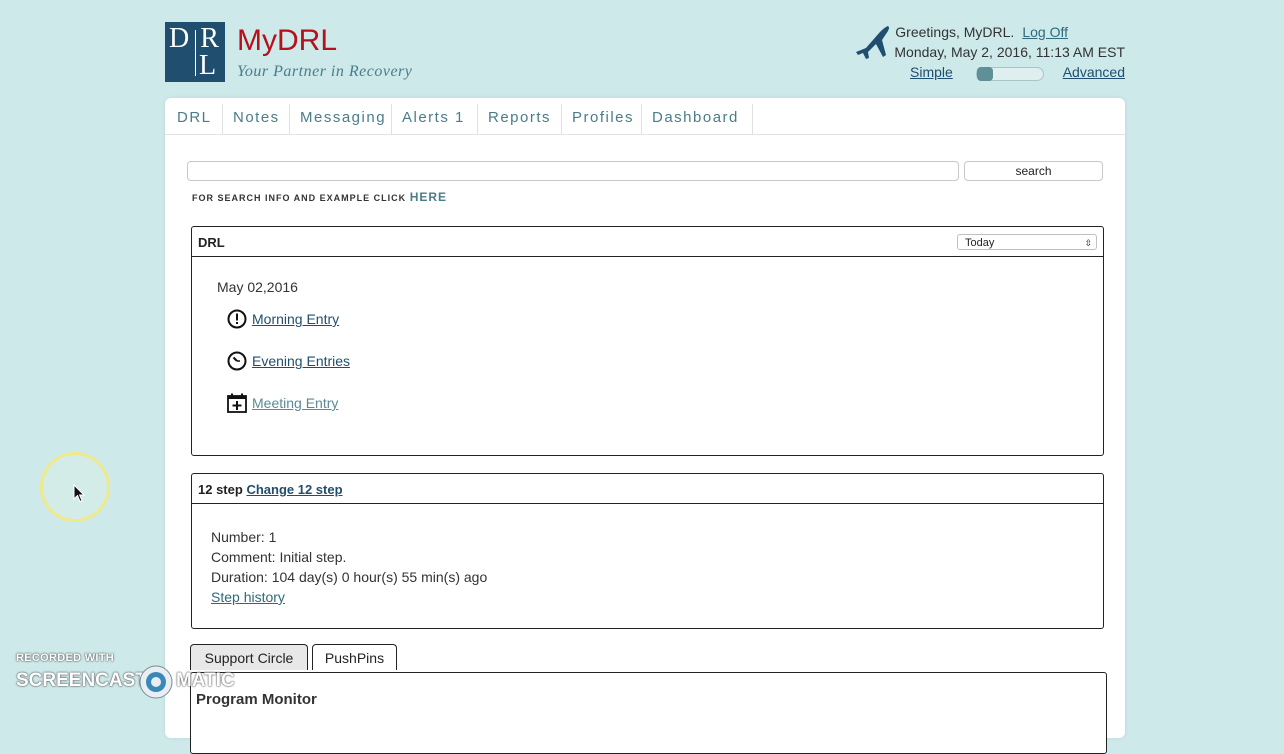  What do you see at coordinates (980, 243) in the screenshot?
I see `period-select-value: Today` at bounding box center [980, 243].